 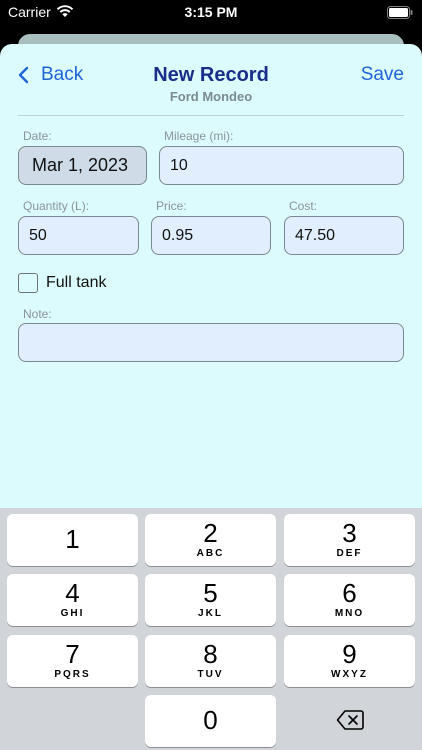 I want to click on status-time: 3:15 PM, so click(x=211, y=12).